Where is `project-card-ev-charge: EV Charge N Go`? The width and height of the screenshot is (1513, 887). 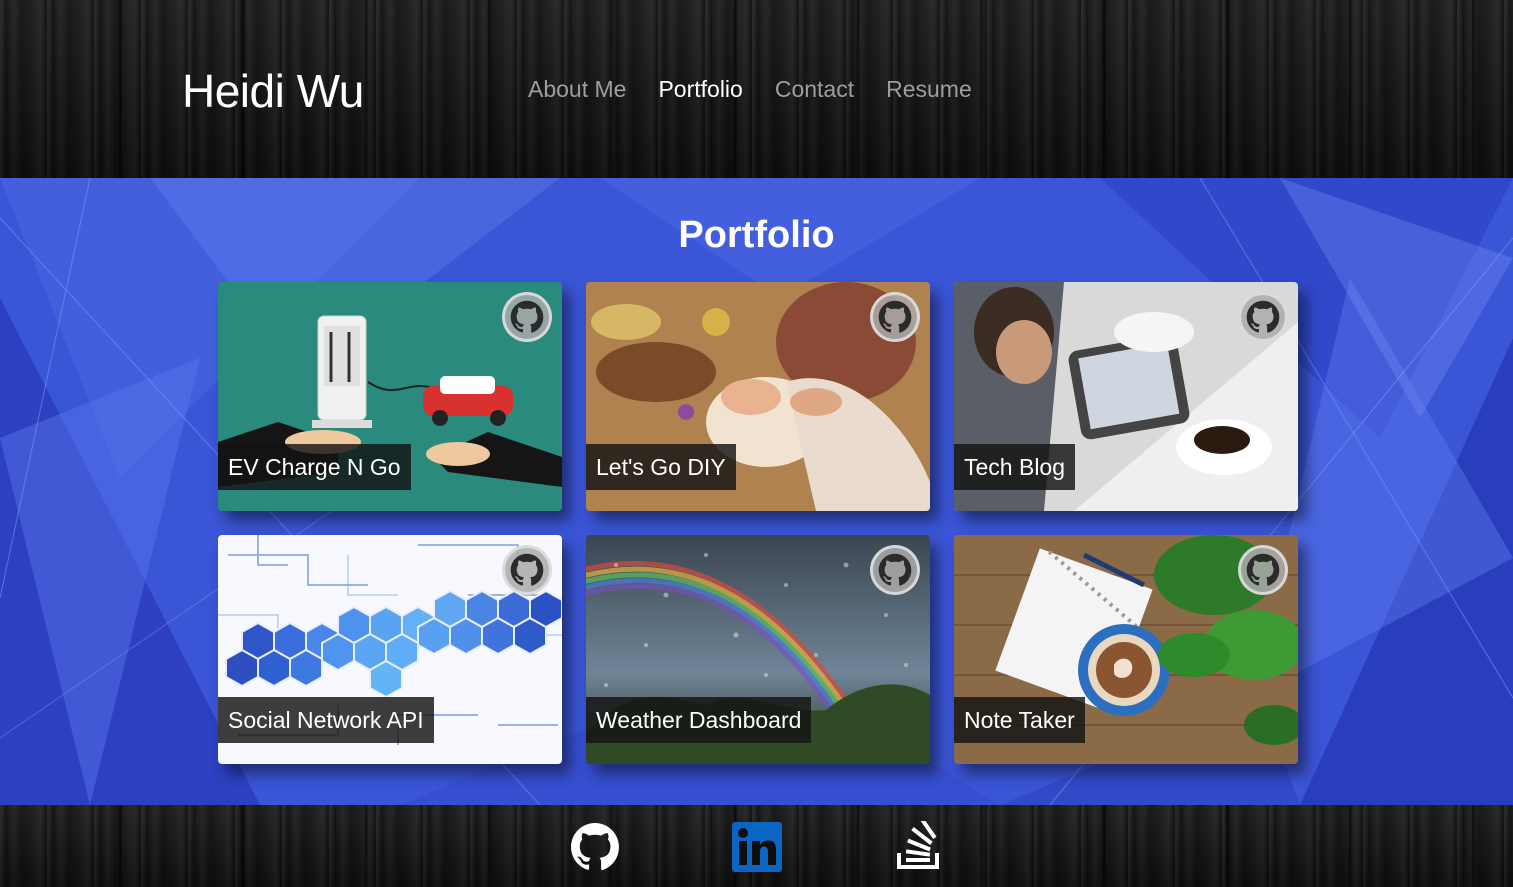 project-card-ev-charge: EV Charge N Go is located at coordinates (390, 396).